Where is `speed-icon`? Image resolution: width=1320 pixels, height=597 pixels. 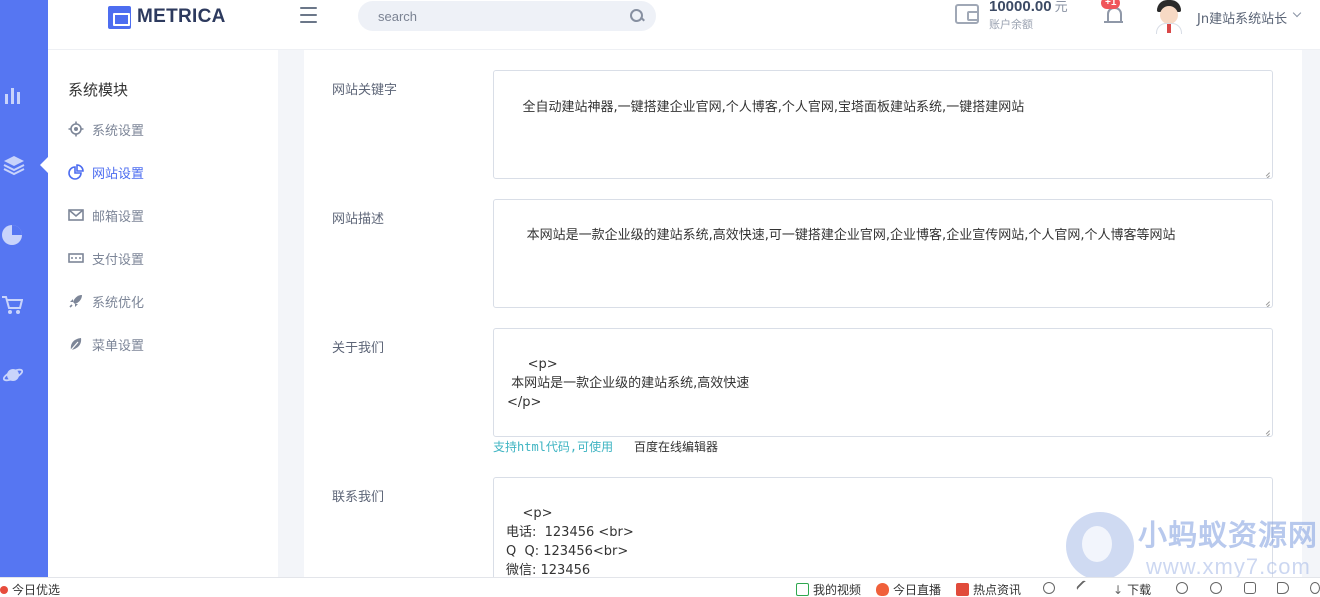 speed-icon is located at coordinates (1049, 588).